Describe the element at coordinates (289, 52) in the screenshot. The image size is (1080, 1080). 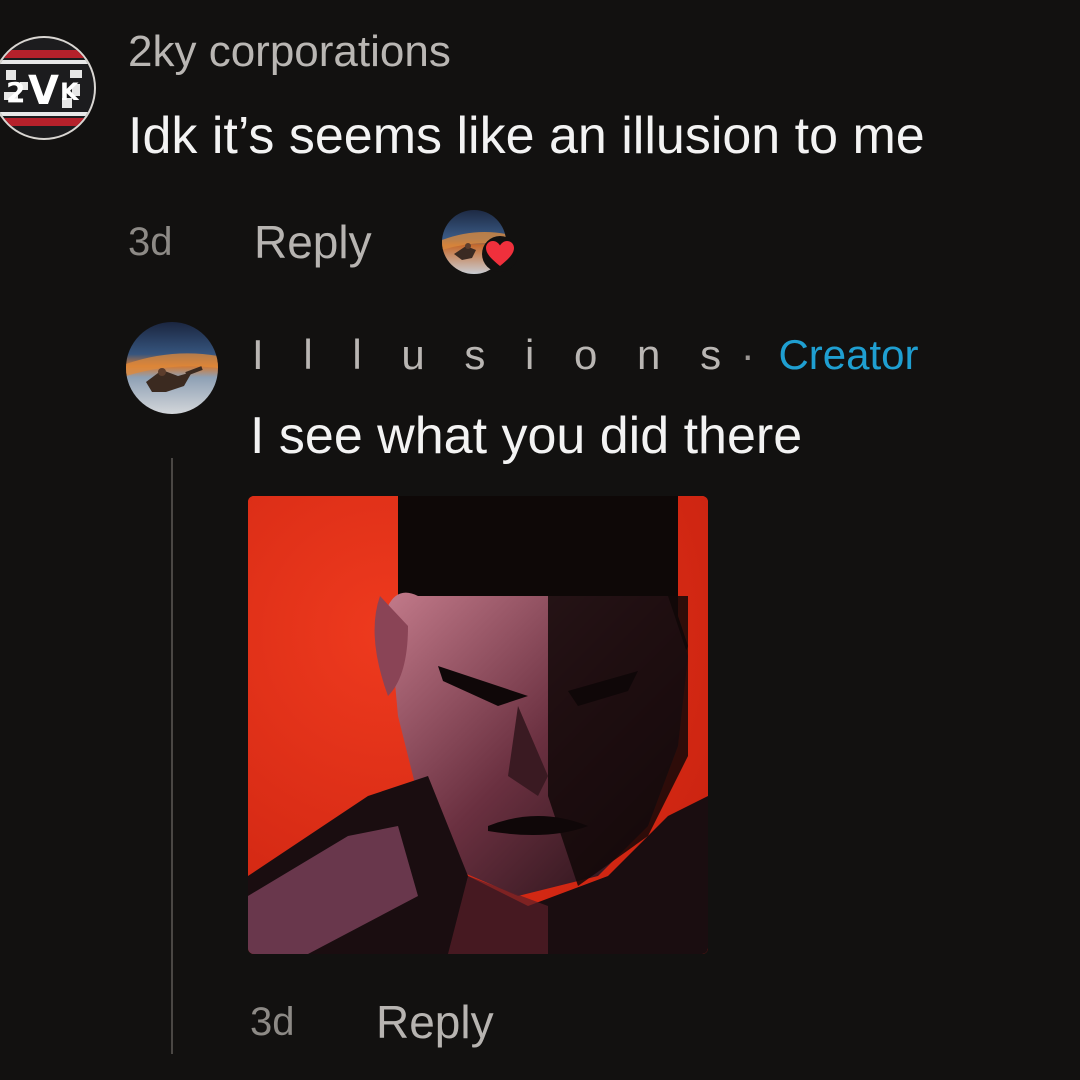
I see `commenter-username: 2ky corporations` at that location.